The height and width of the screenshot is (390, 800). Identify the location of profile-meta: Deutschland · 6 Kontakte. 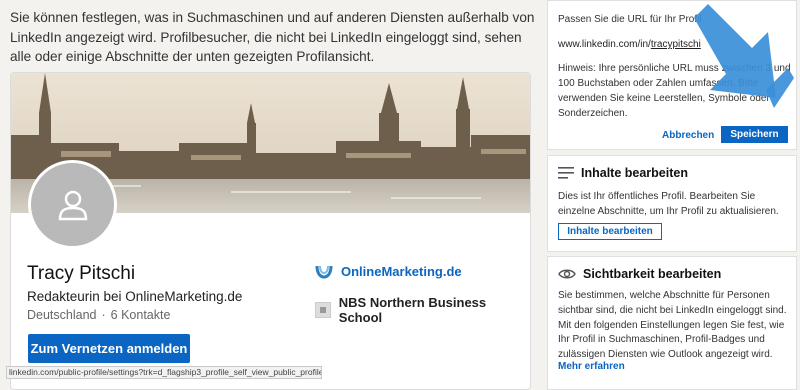
(98, 315).